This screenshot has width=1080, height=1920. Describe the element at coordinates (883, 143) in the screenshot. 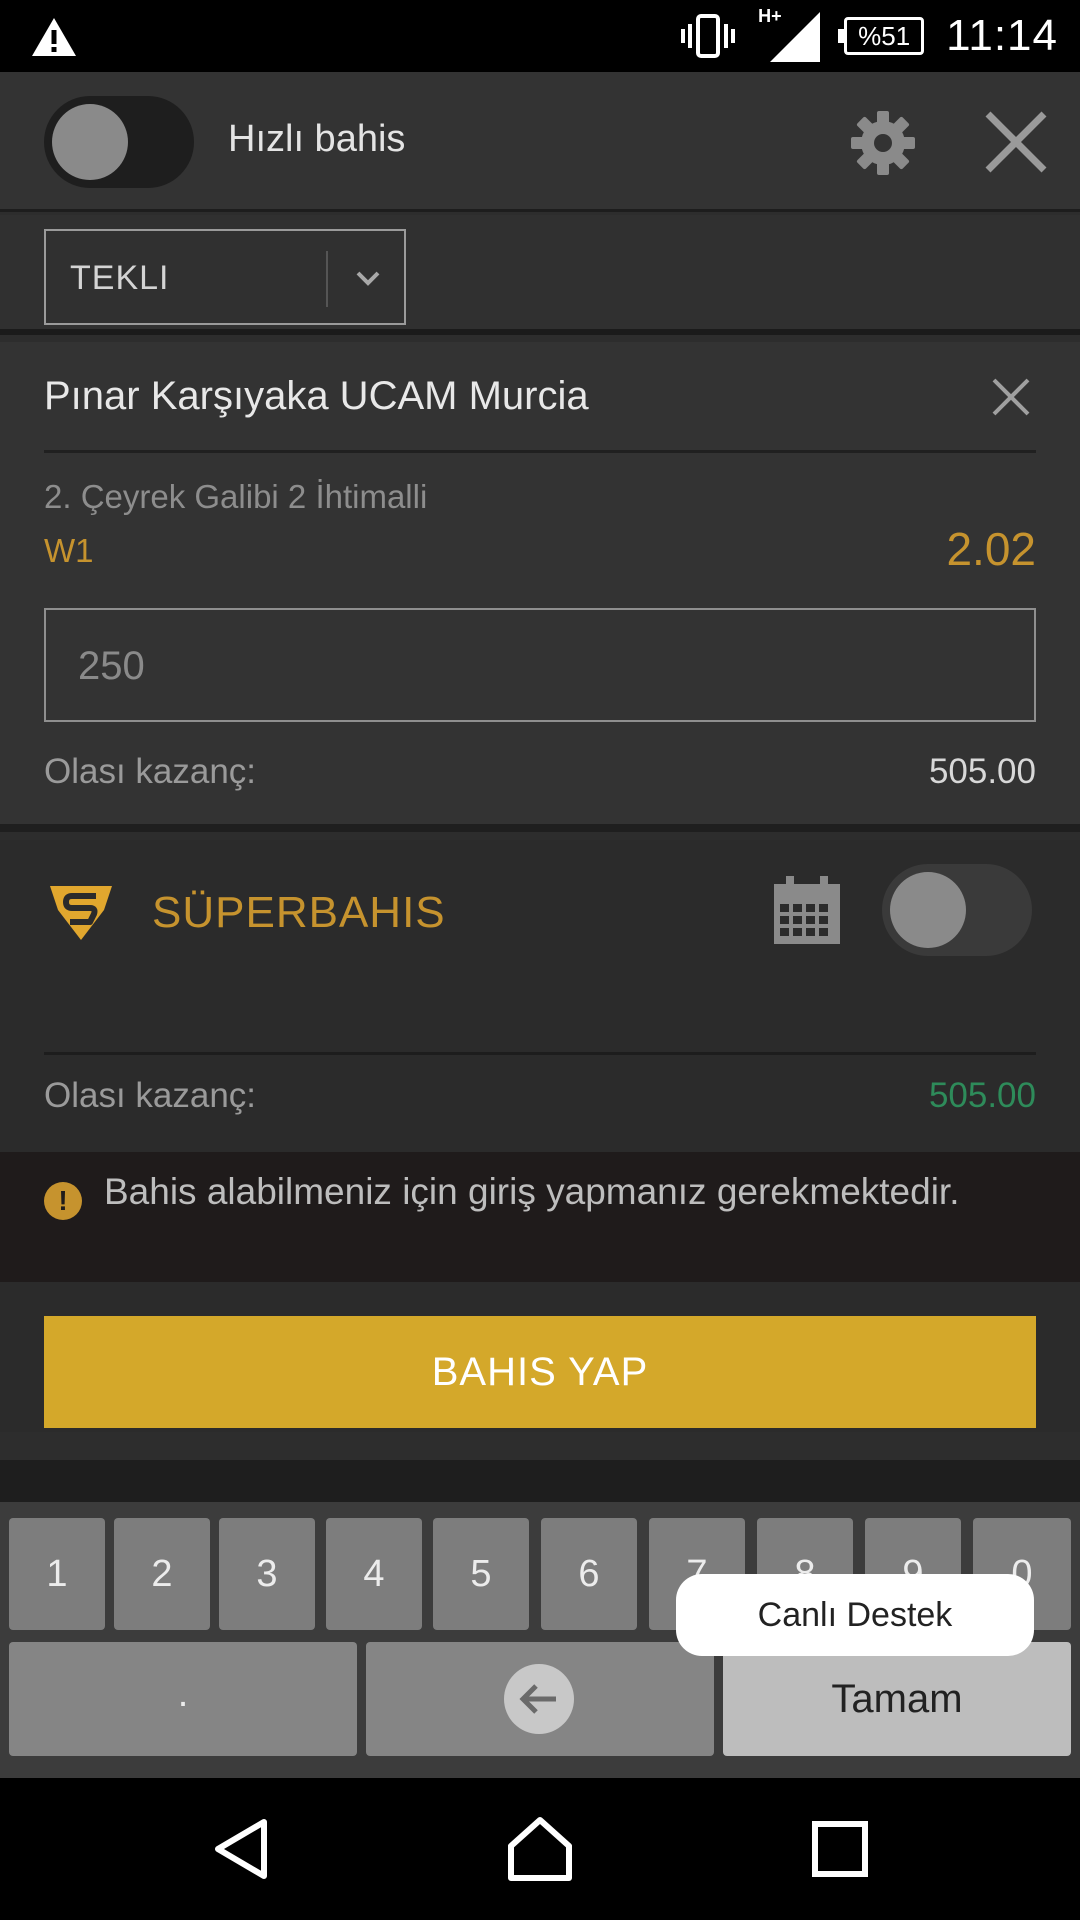

I see `settings-gear-icon` at that location.